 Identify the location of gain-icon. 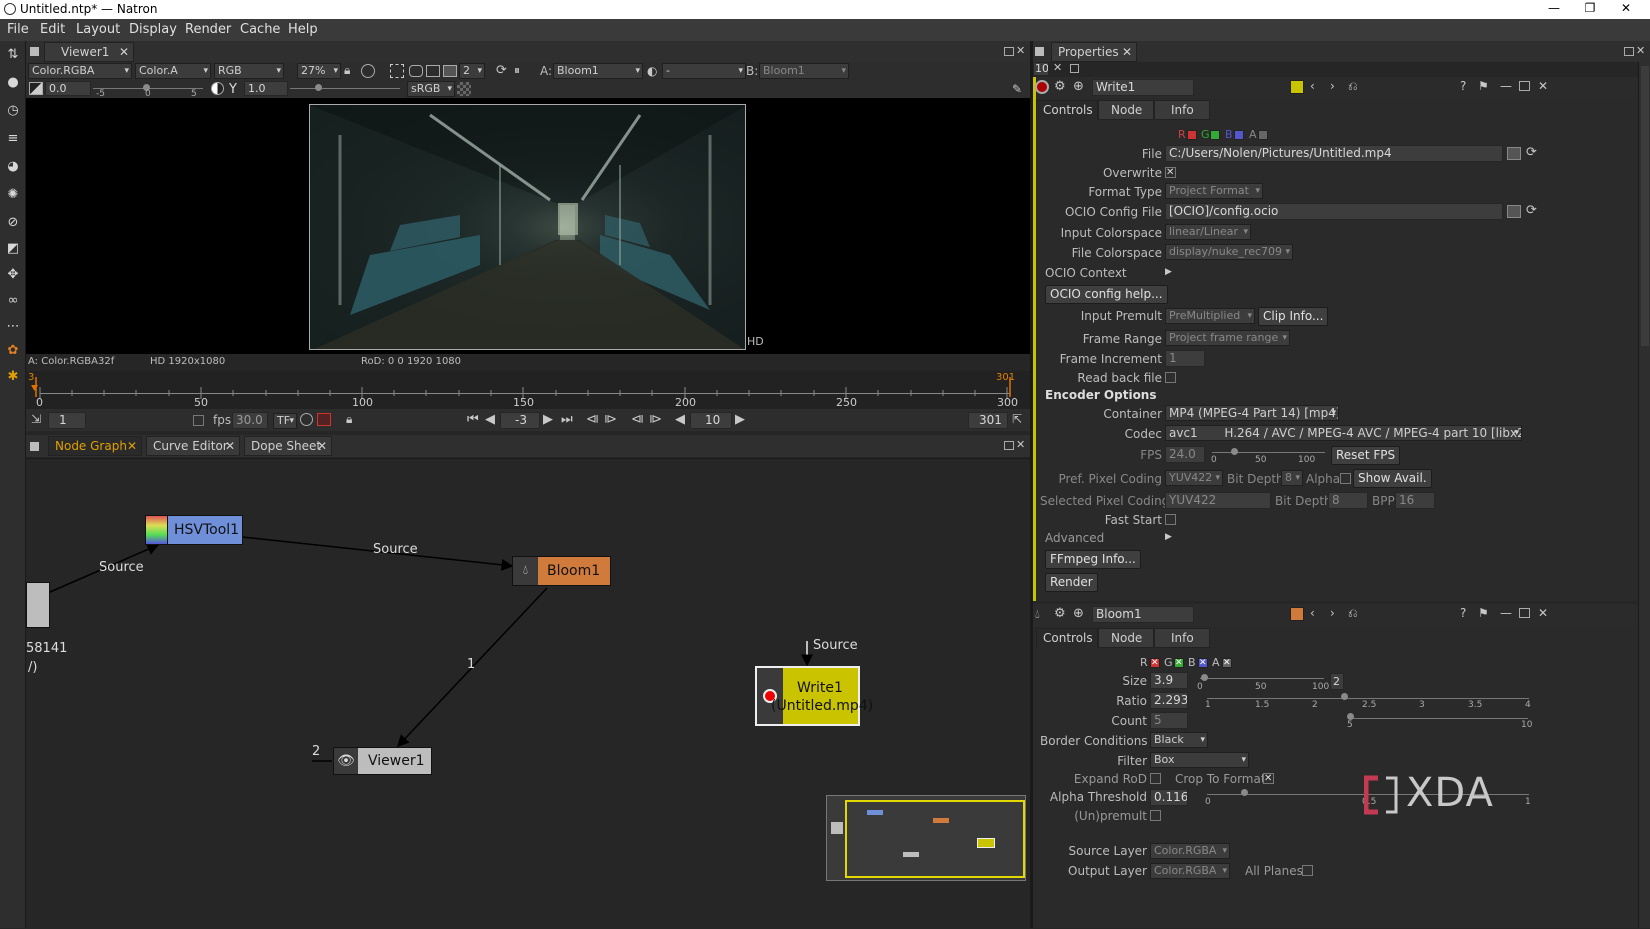
(36, 88).